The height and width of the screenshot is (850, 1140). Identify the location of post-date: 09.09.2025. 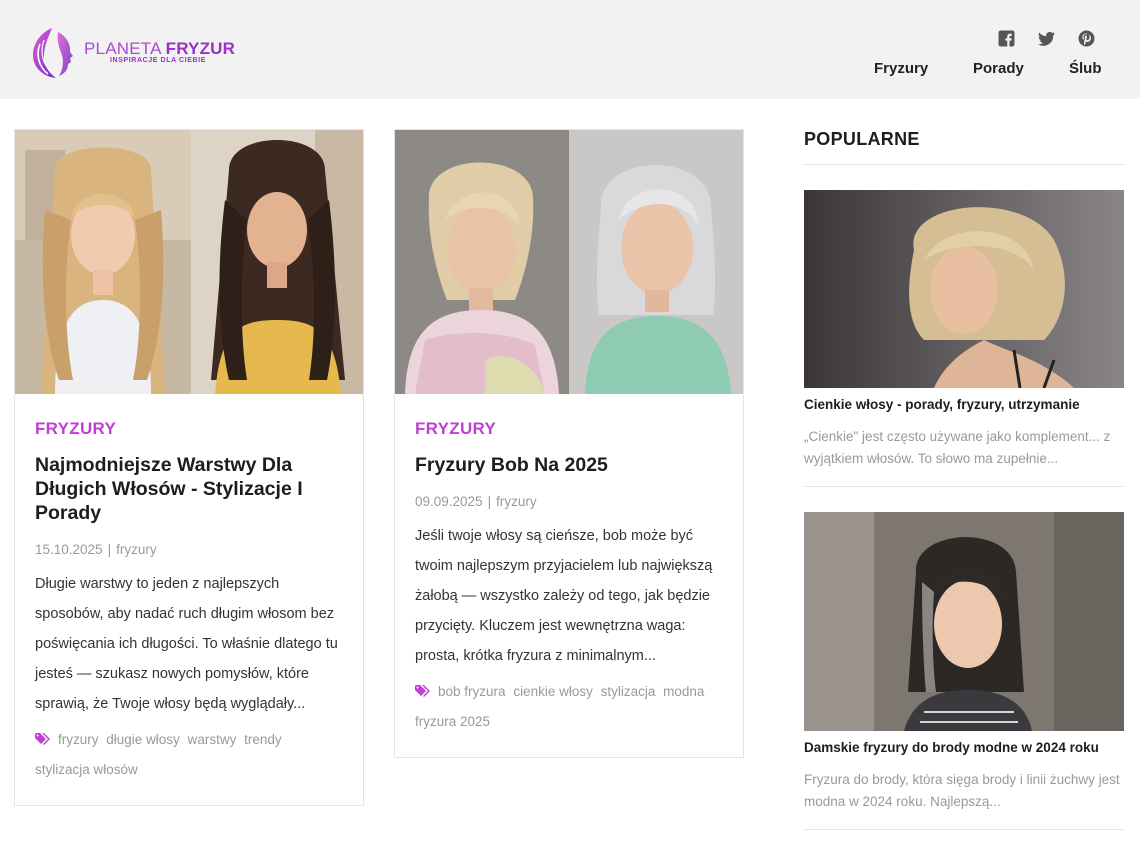
(449, 501).